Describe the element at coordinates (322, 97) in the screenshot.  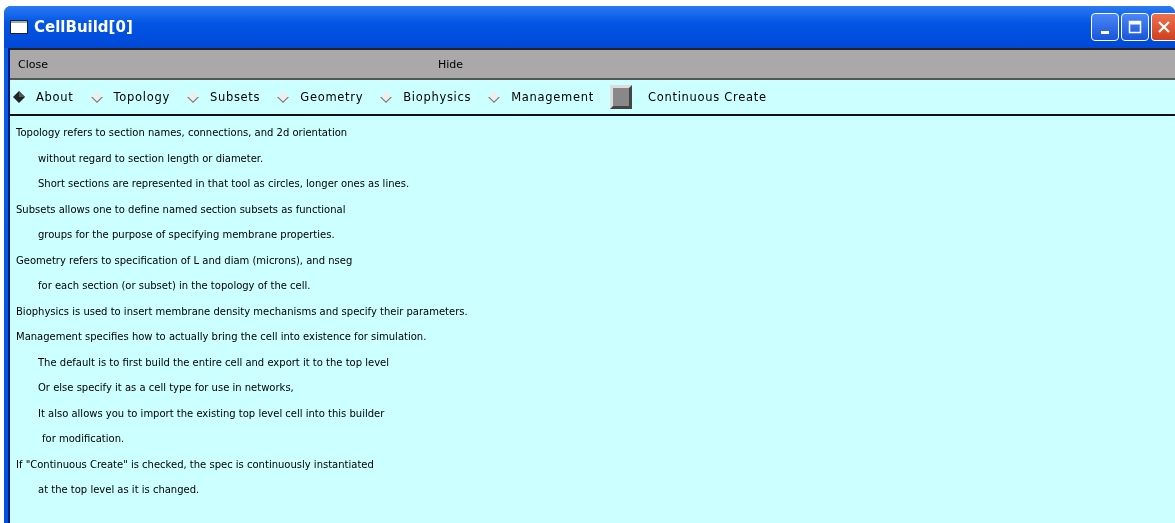
I see `radio-tab: Geometry` at that location.